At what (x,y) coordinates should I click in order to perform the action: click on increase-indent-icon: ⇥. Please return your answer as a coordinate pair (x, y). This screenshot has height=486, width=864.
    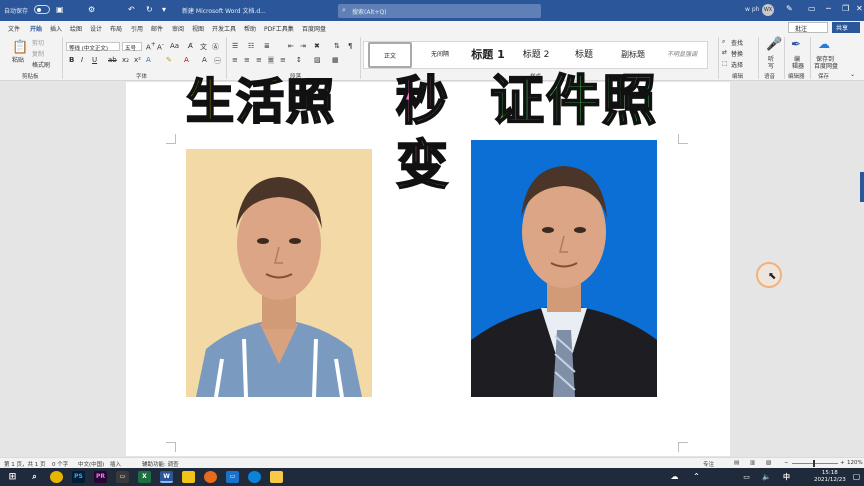
    Looking at the image, I should click on (303, 46).